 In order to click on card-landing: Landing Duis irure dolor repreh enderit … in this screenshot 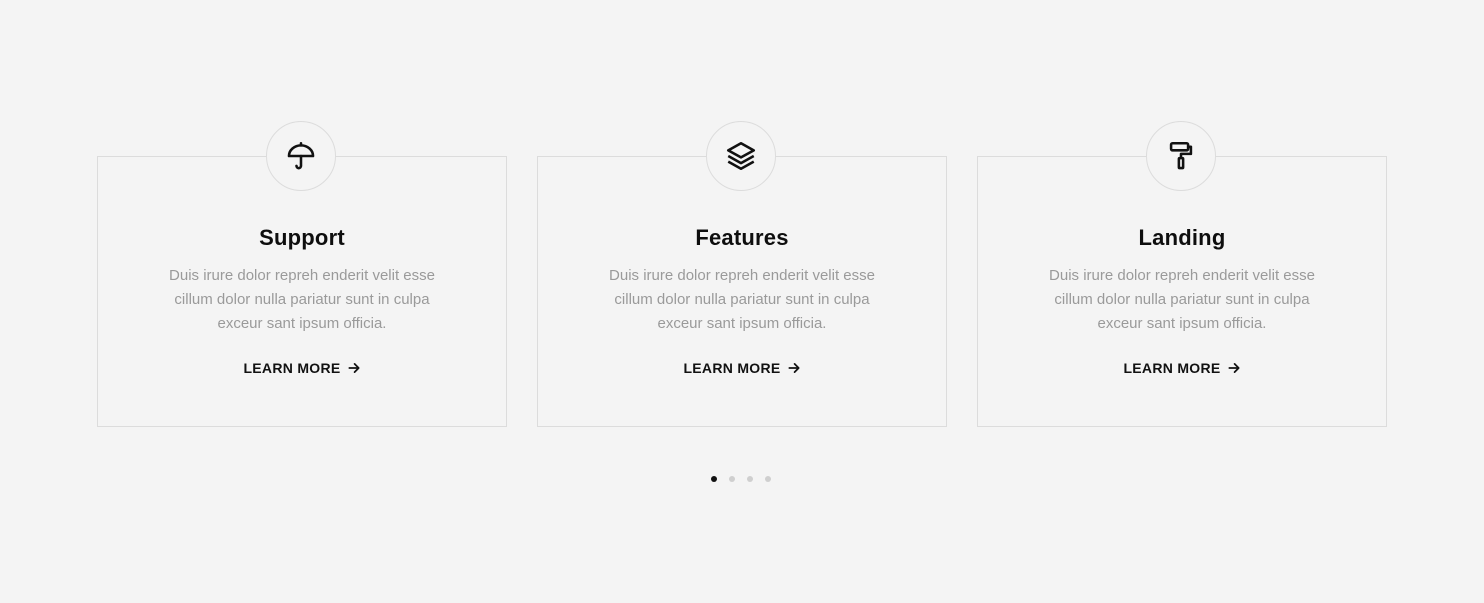, I will do `click(1182, 274)`.